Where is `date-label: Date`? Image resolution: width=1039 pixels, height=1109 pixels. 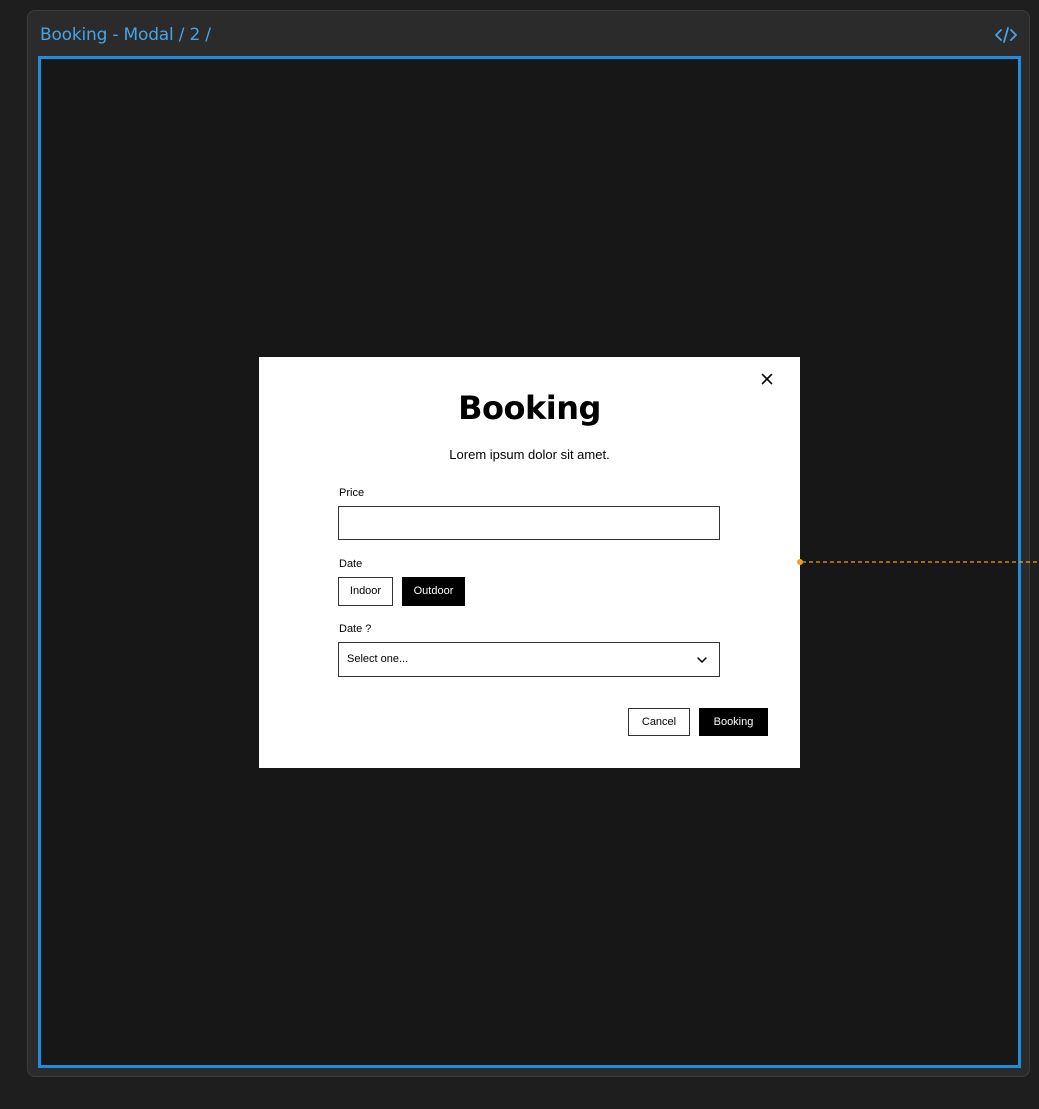 date-label: Date is located at coordinates (351, 564).